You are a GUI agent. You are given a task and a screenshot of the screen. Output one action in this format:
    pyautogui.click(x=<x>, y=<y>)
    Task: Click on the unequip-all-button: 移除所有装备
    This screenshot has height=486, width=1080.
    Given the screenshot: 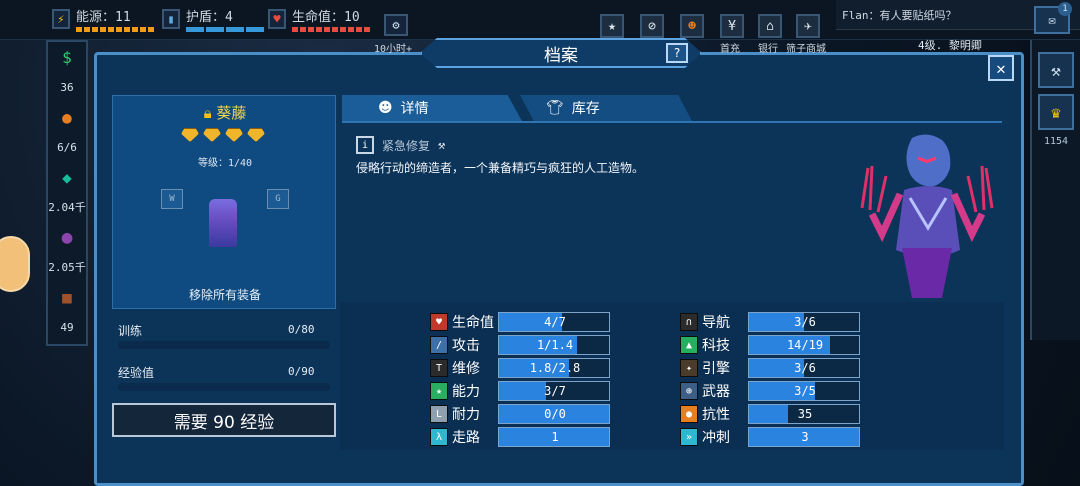 What is the action you would take?
    pyautogui.click(x=225, y=294)
    